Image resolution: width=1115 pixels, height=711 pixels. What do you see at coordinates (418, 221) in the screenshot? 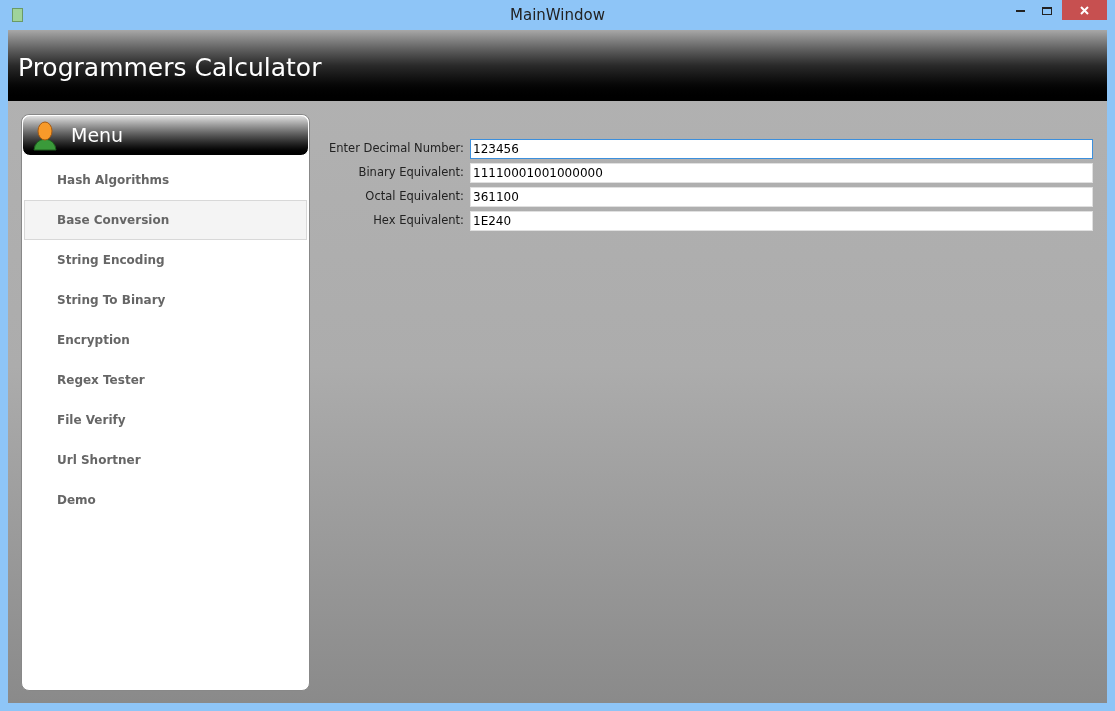
I see `field-label: Hex Equivalent:` at bounding box center [418, 221].